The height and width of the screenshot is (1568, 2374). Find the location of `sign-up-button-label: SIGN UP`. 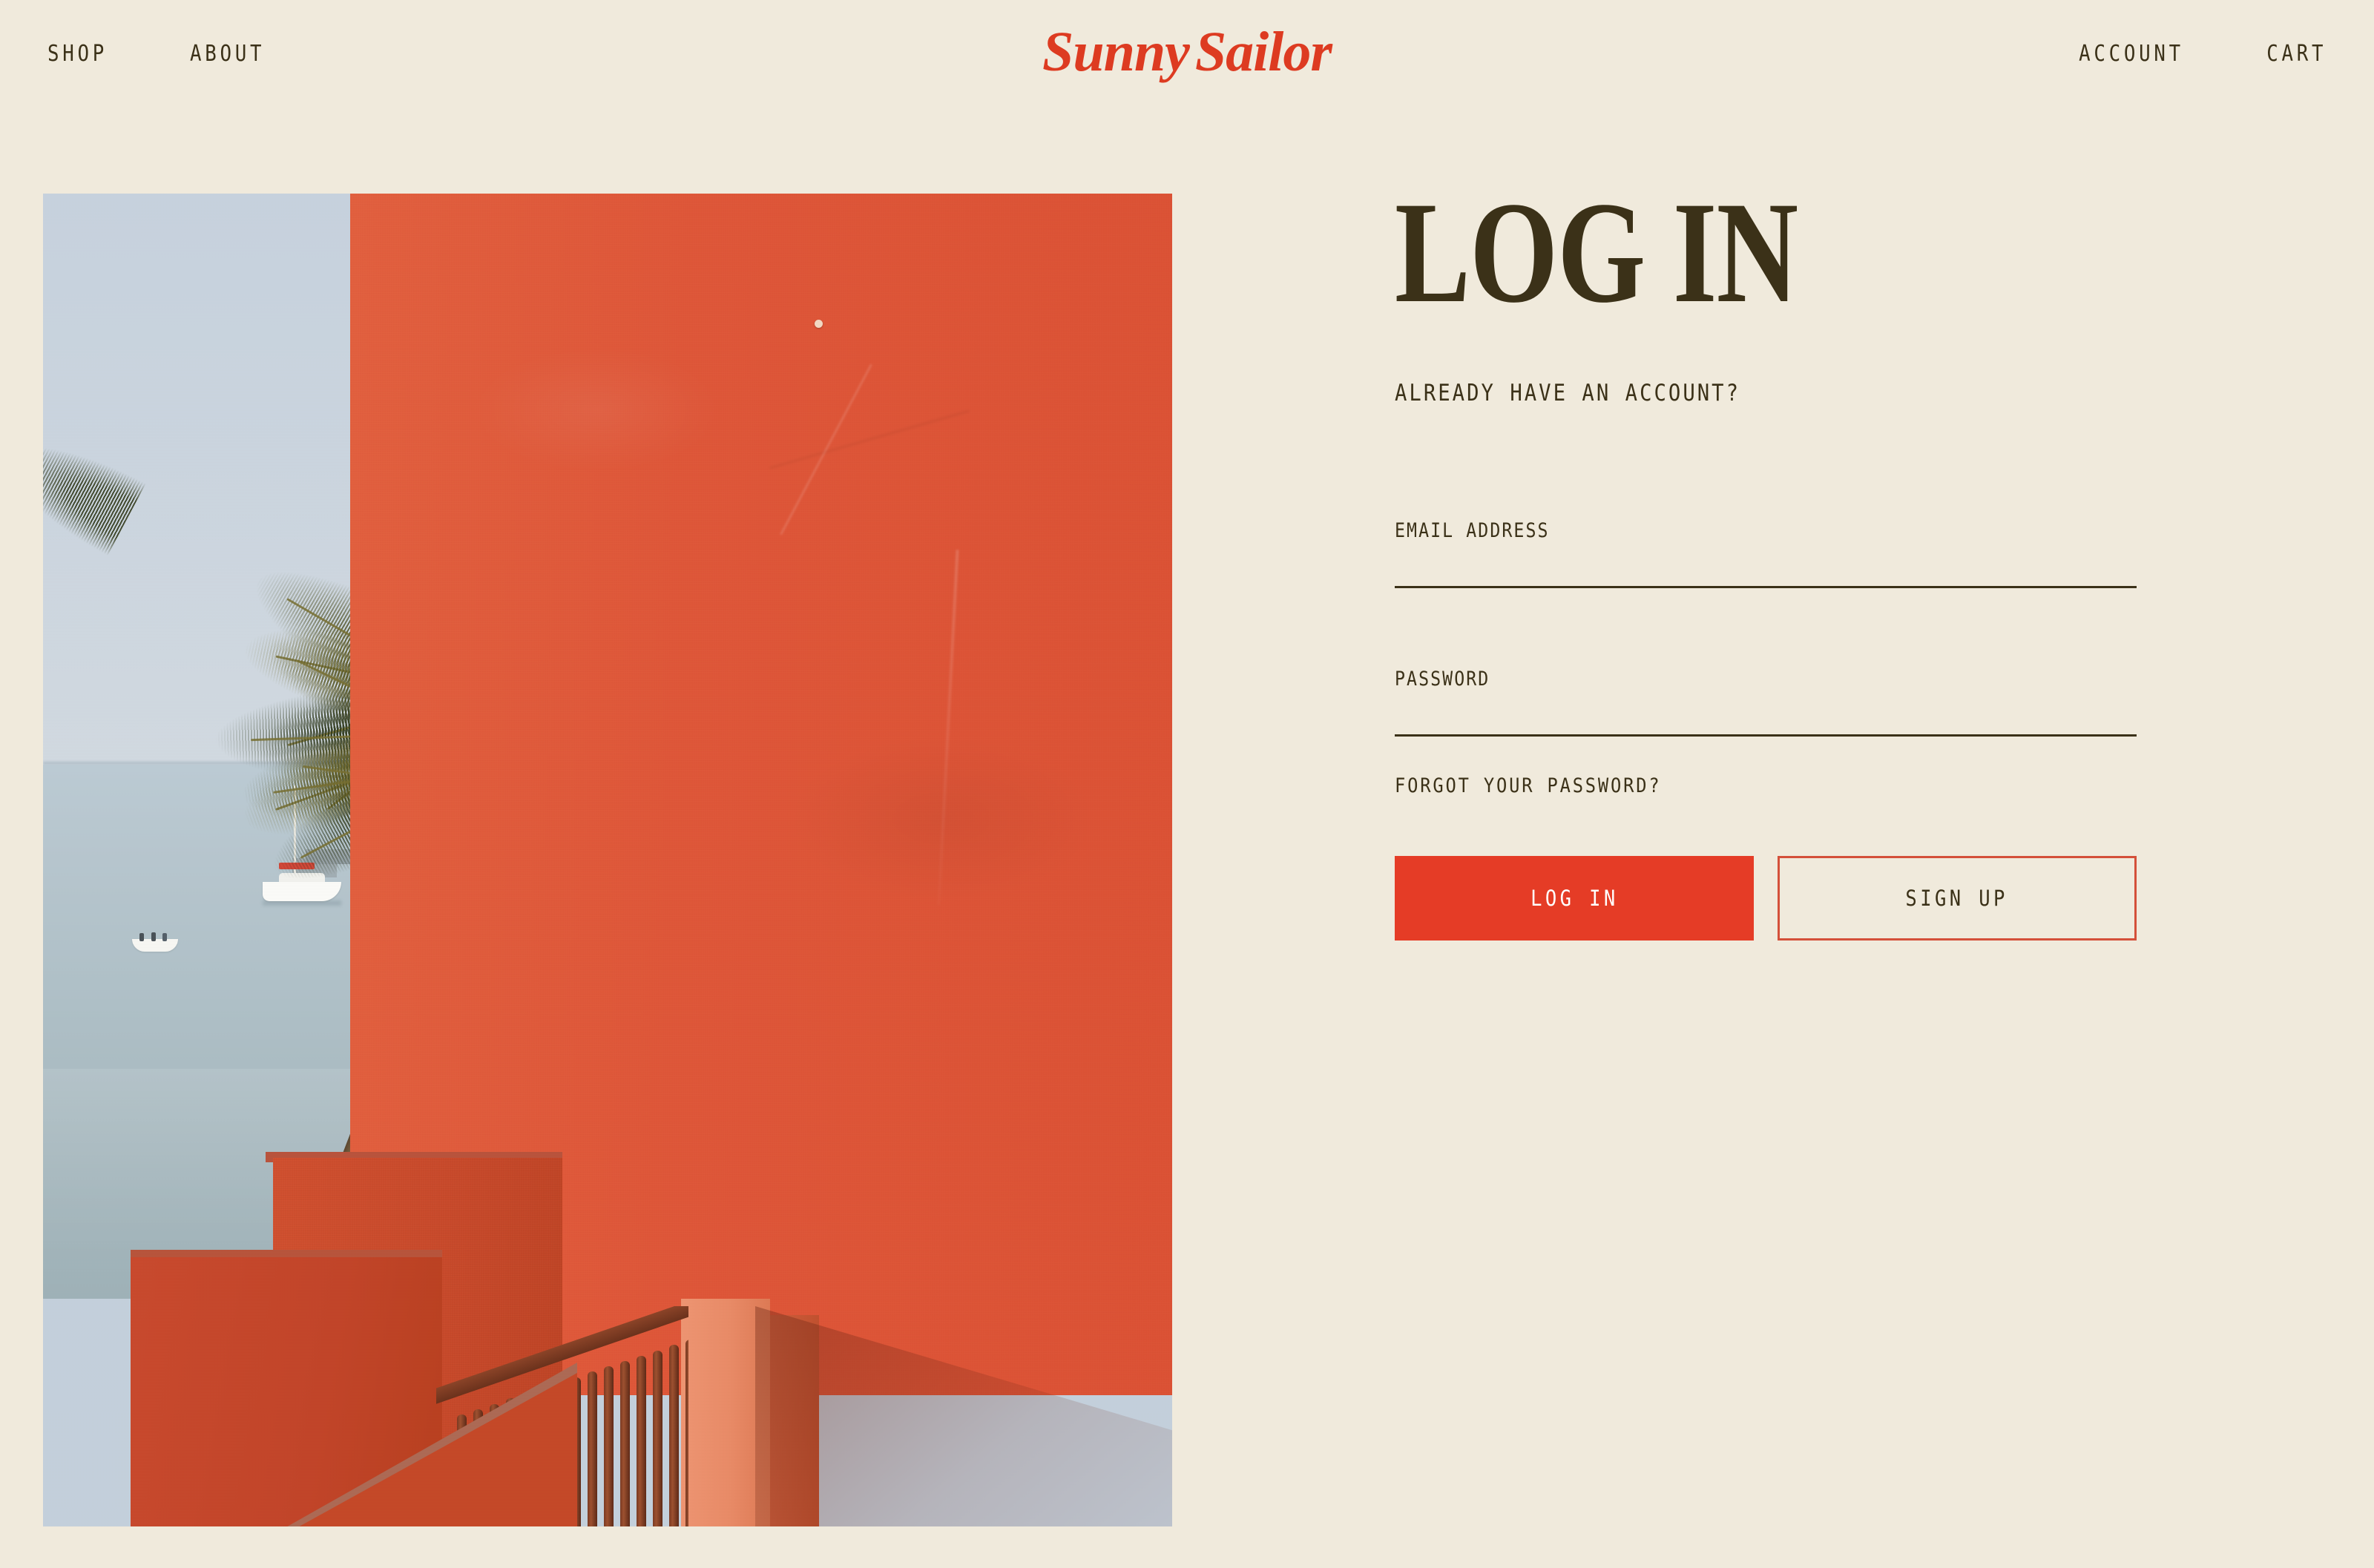

sign-up-button-label: SIGN UP is located at coordinates (1957, 898).